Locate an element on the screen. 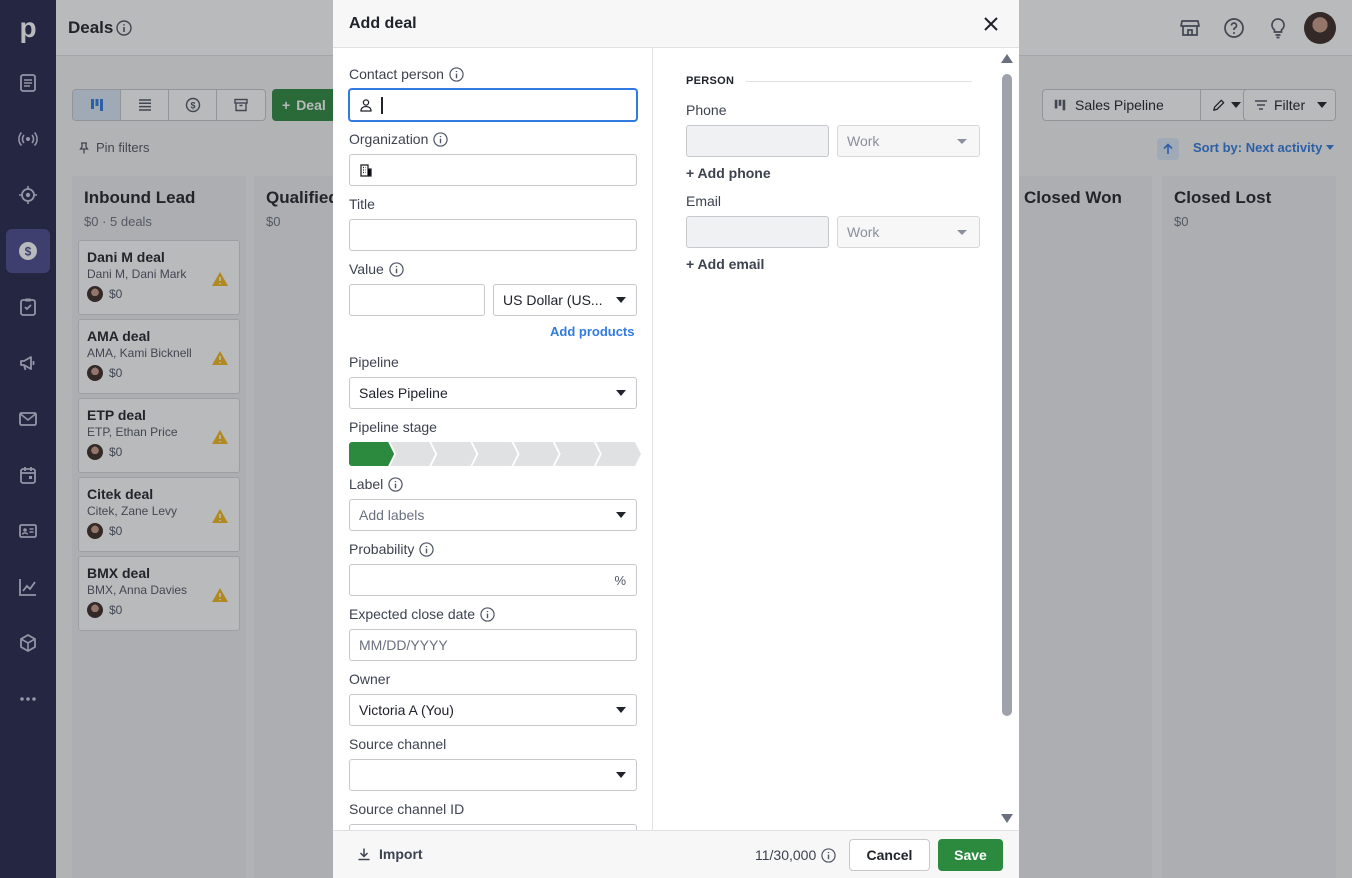 The height and width of the screenshot is (878, 1352). save-button: Save is located at coordinates (970, 855).